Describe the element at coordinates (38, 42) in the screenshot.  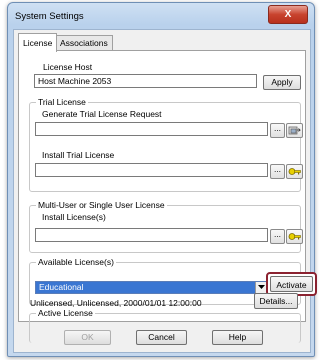
I see `tab-license: License` at that location.